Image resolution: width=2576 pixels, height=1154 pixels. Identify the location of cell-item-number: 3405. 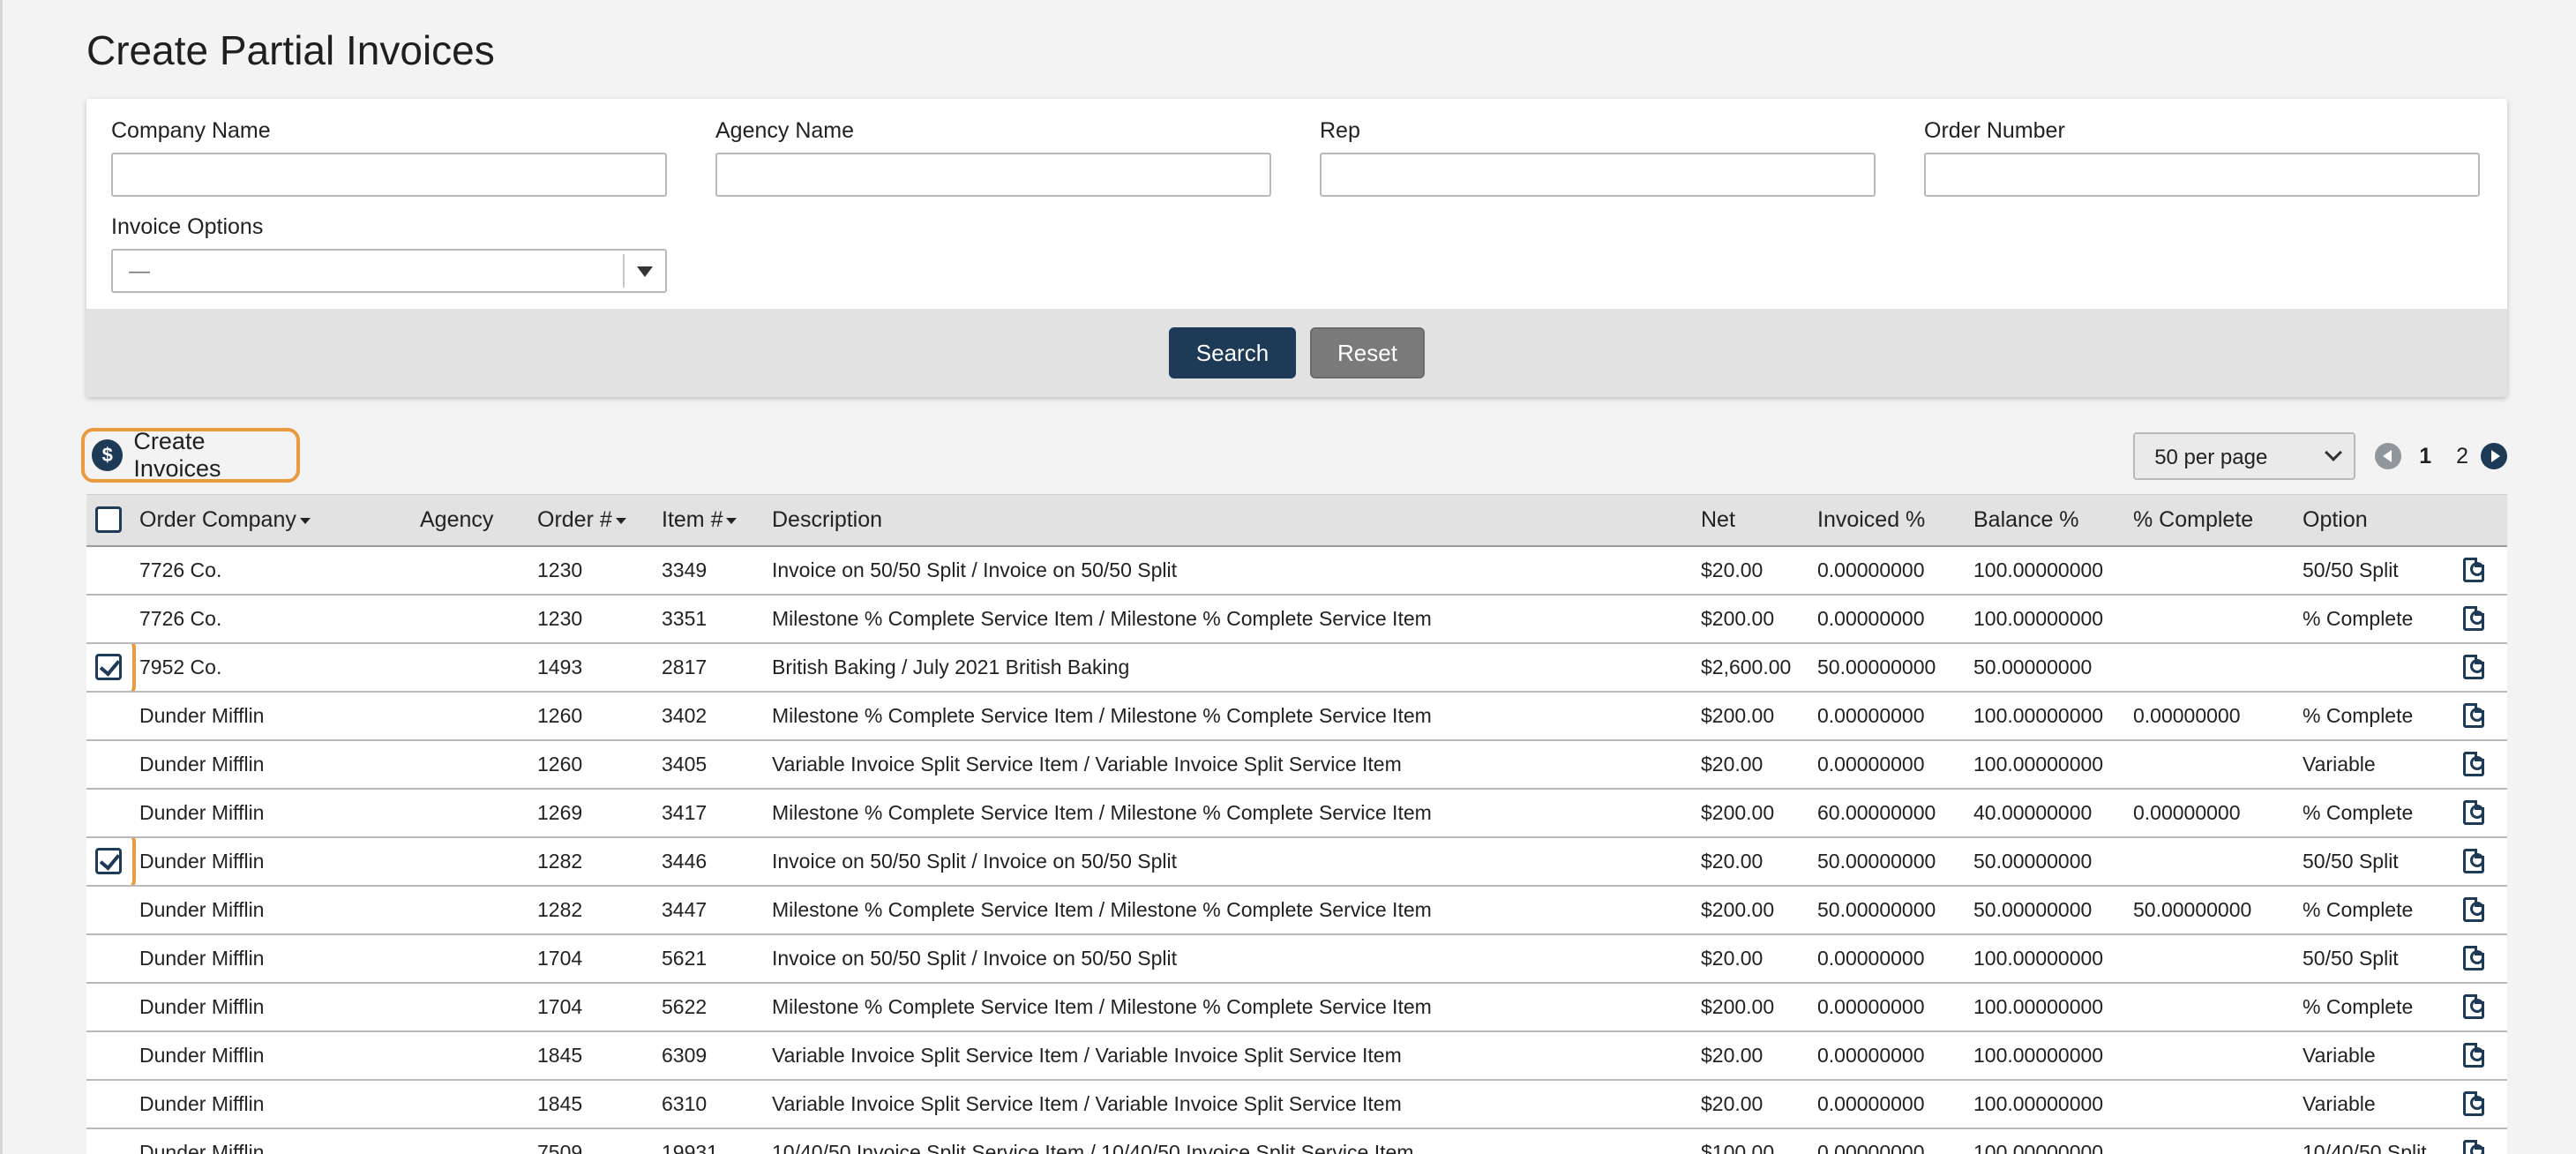
(717, 764).